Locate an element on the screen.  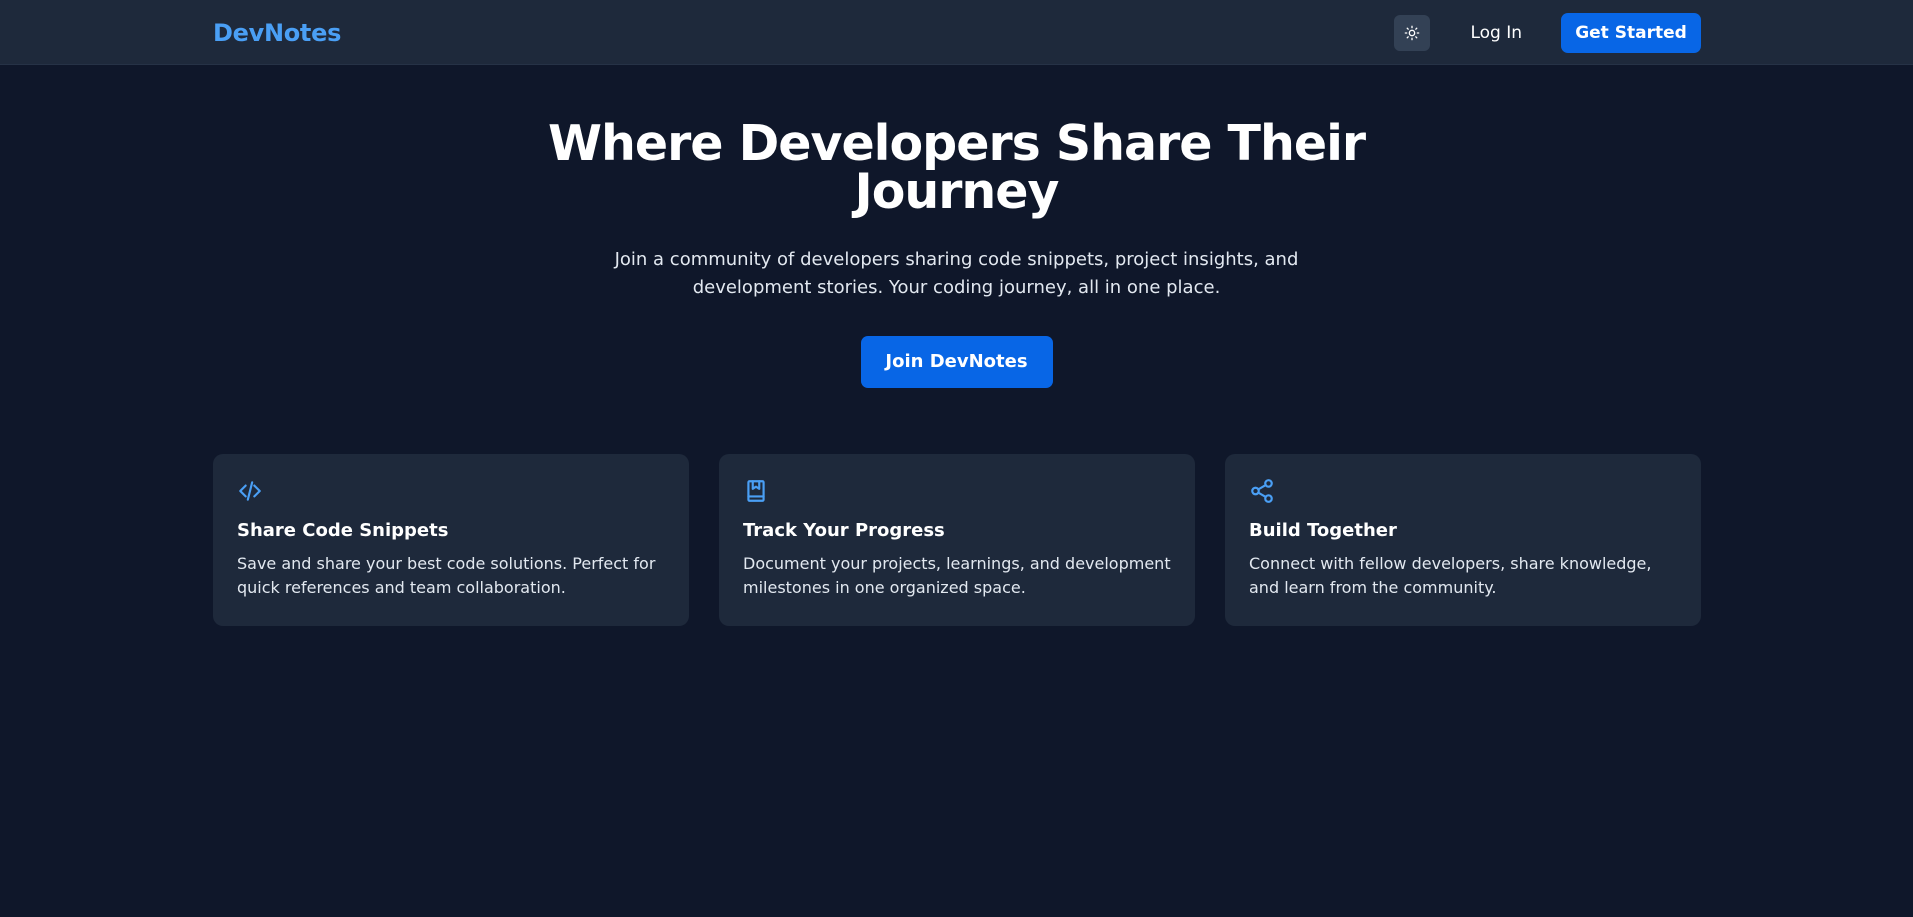
navbar-container: DevNotes Log In Get Started is located at coordinates (957, 32).